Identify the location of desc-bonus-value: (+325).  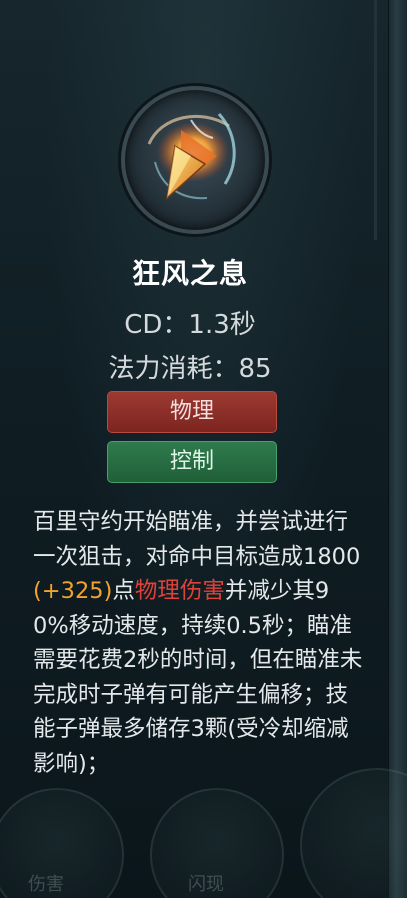
(73, 591).